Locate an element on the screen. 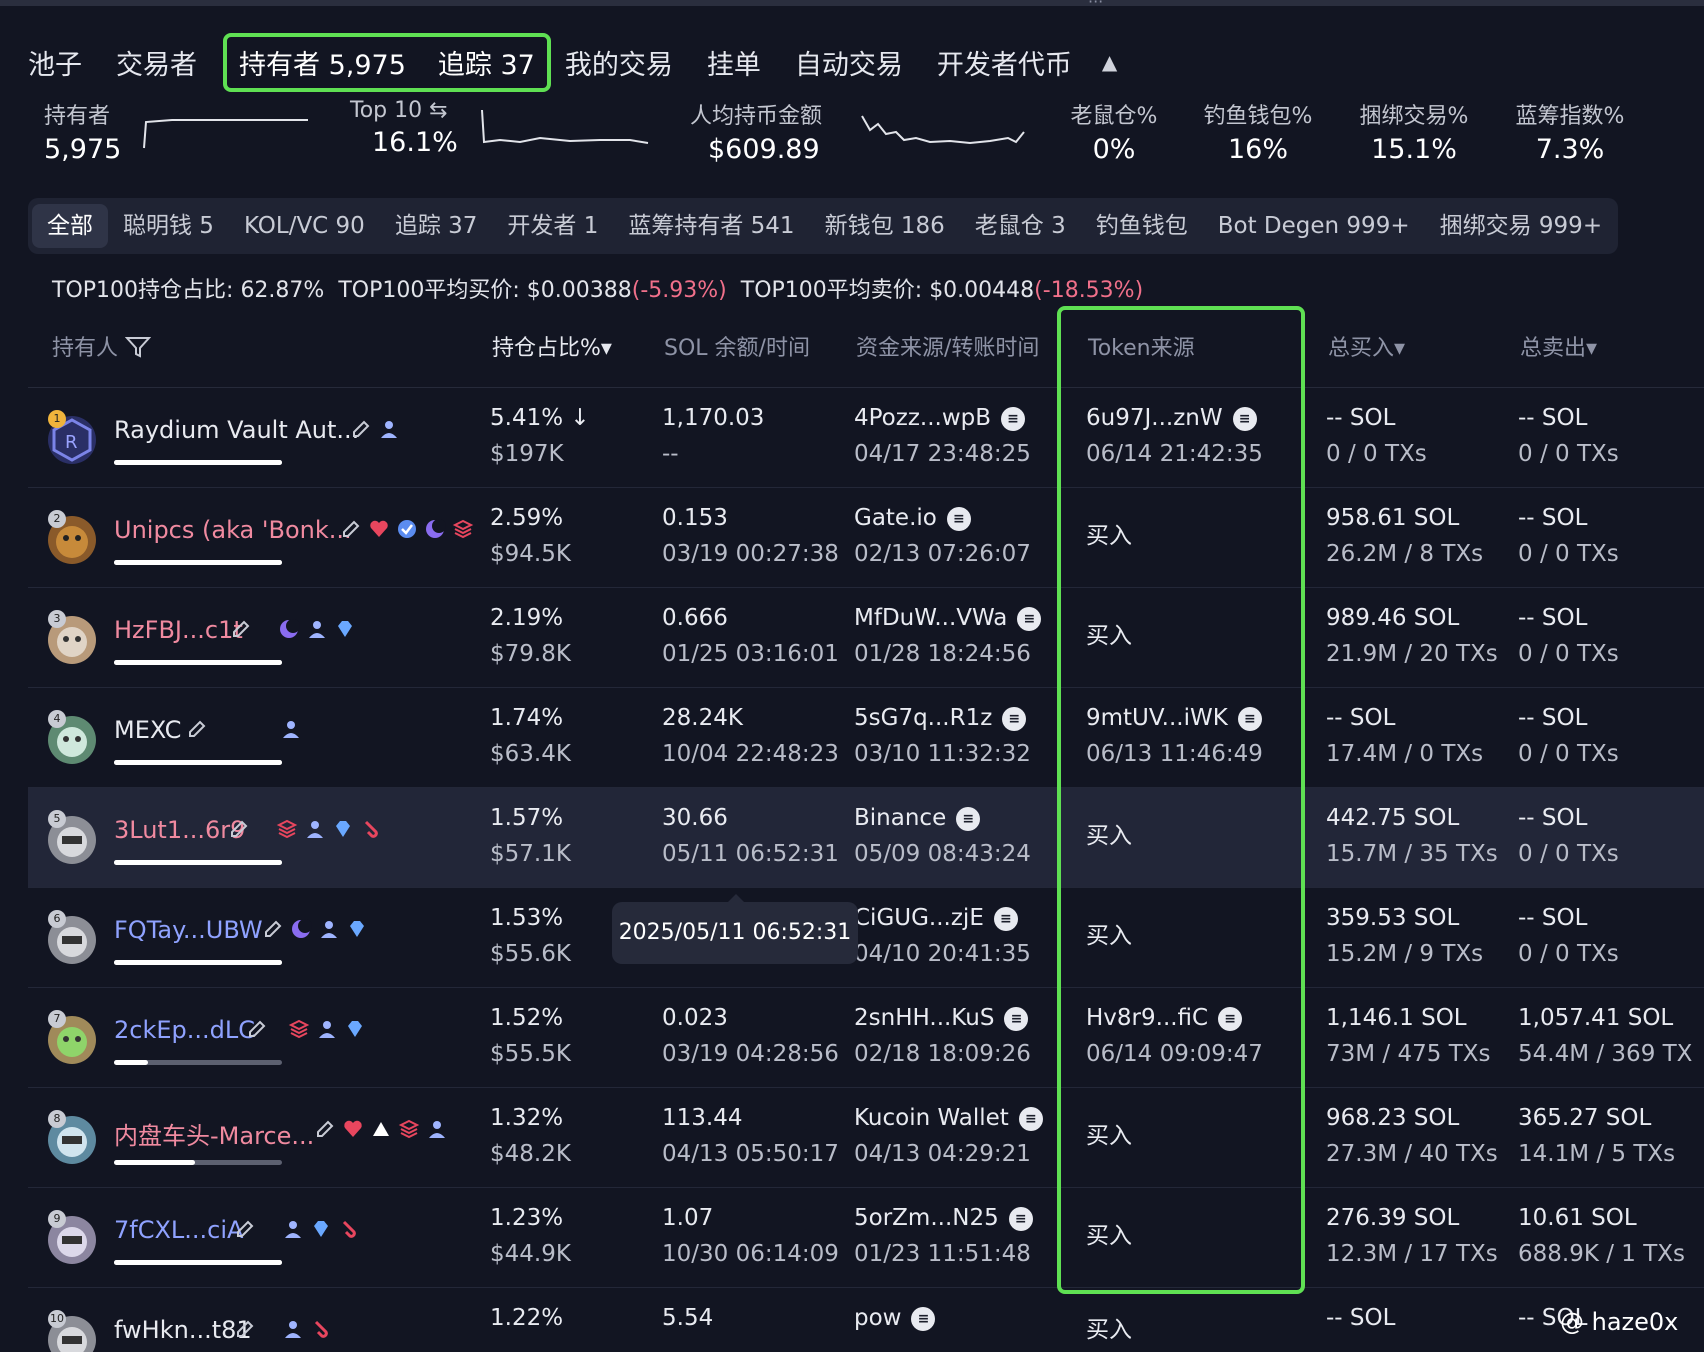 The image size is (1704, 1352). chip-bot-degen: Bot Degen 999+ is located at coordinates (1314, 226).